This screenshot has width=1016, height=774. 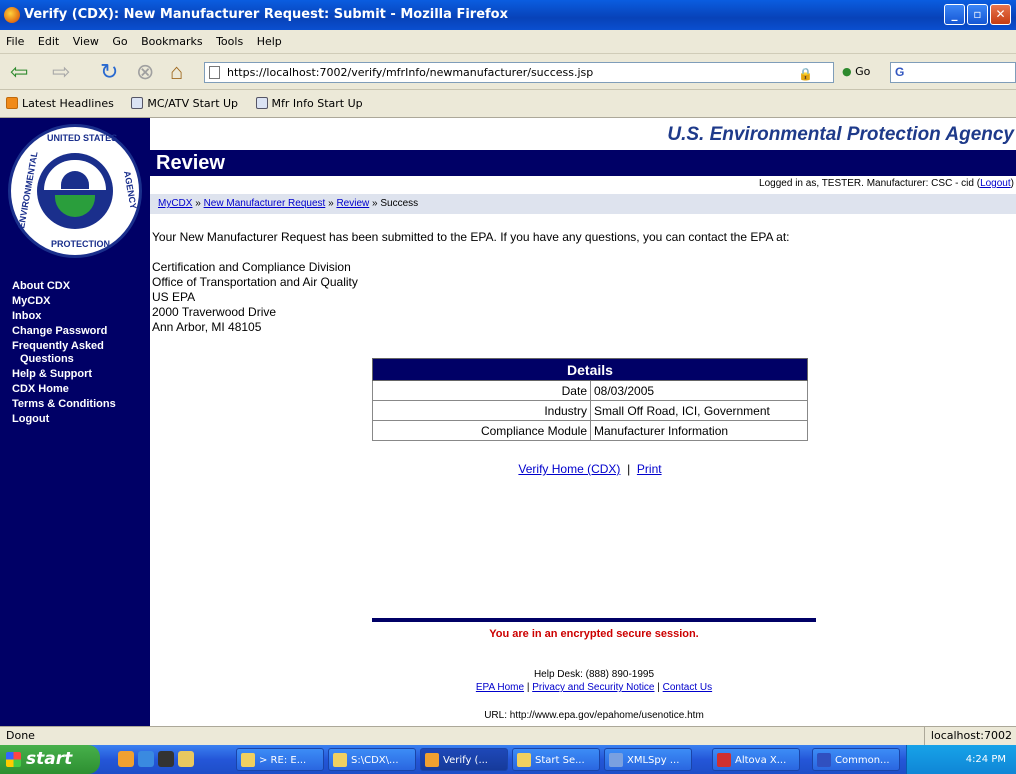 I want to click on bookmark-page-icon, so click(x=137, y=103).